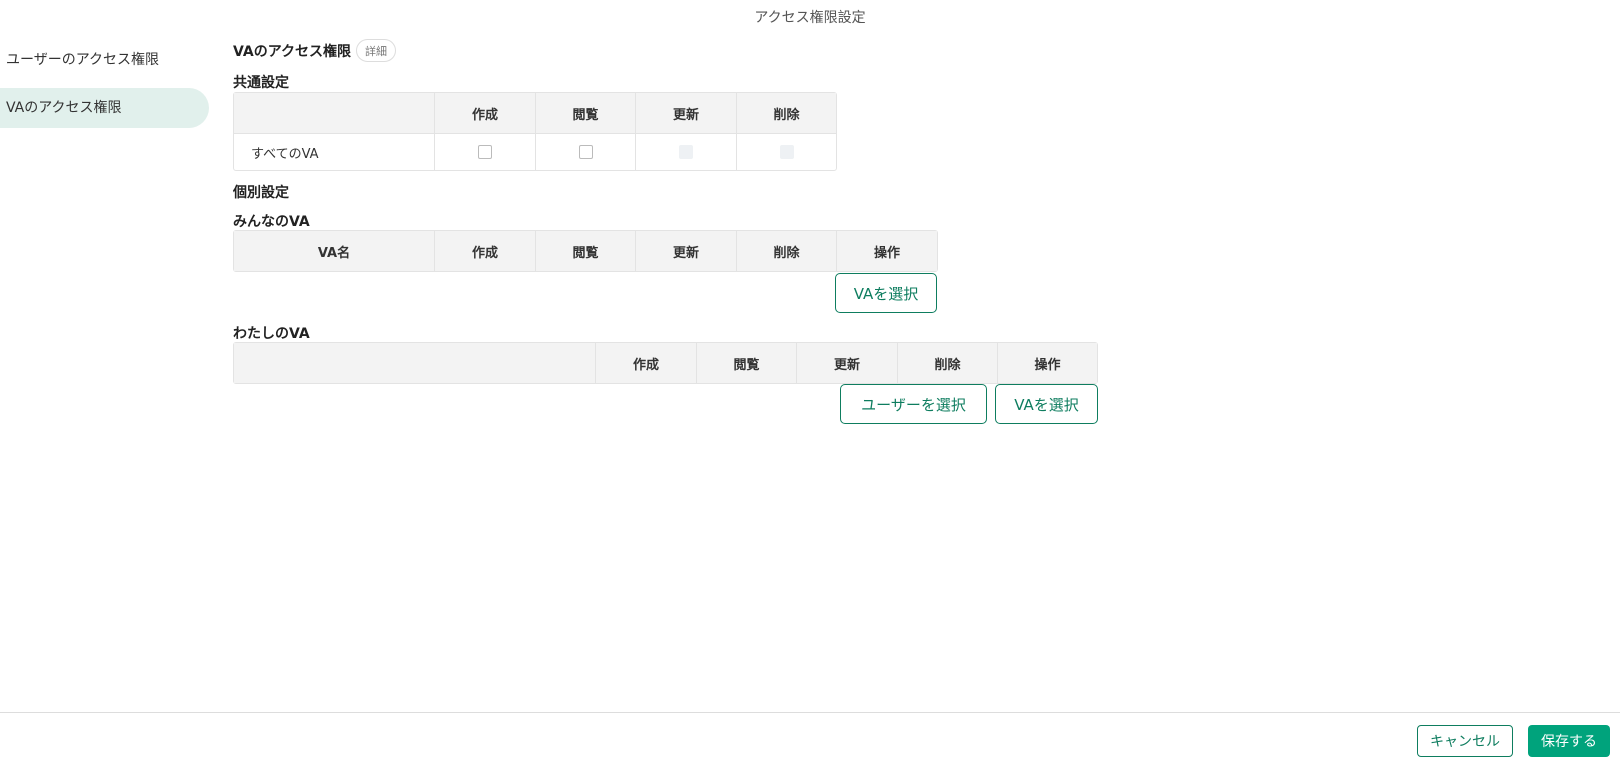 This screenshot has height=761, width=1620. What do you see at coordinates (334, 152) in the screenshot?
I see `row-label-all-va: すべてのVA` at bounding box center [334, 152].